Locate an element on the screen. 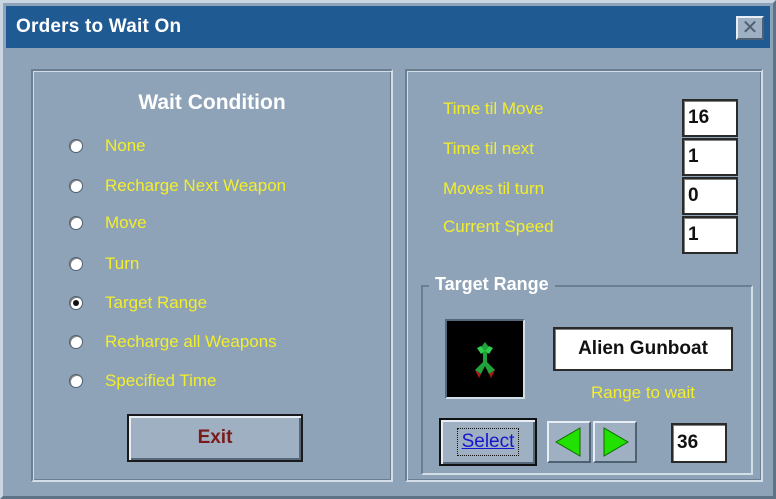  time-til-move-label: Time til Move is located at coordinates (493, 108).